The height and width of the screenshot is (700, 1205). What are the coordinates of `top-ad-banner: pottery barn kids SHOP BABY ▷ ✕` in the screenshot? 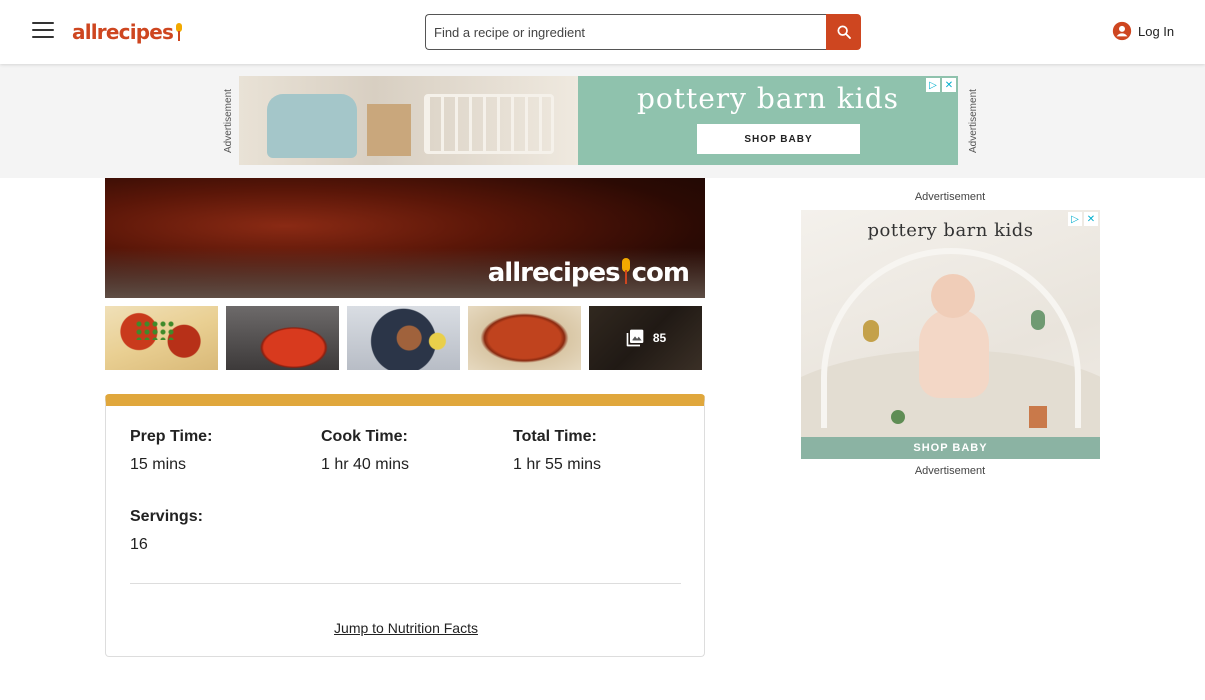 It's located at (598, 120).